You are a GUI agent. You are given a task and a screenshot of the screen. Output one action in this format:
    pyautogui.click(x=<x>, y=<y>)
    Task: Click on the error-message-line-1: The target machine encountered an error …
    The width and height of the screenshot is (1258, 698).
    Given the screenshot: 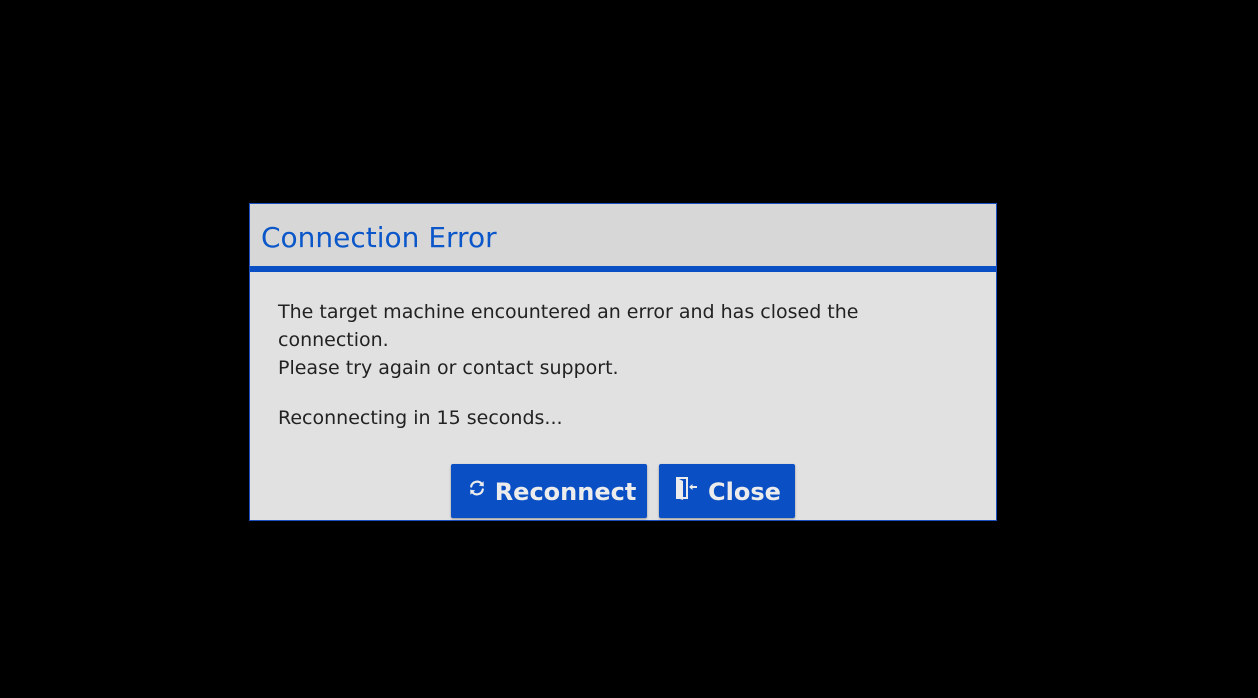 What is the action you would take?
    pyautogui.click(x=568, y=326)
    